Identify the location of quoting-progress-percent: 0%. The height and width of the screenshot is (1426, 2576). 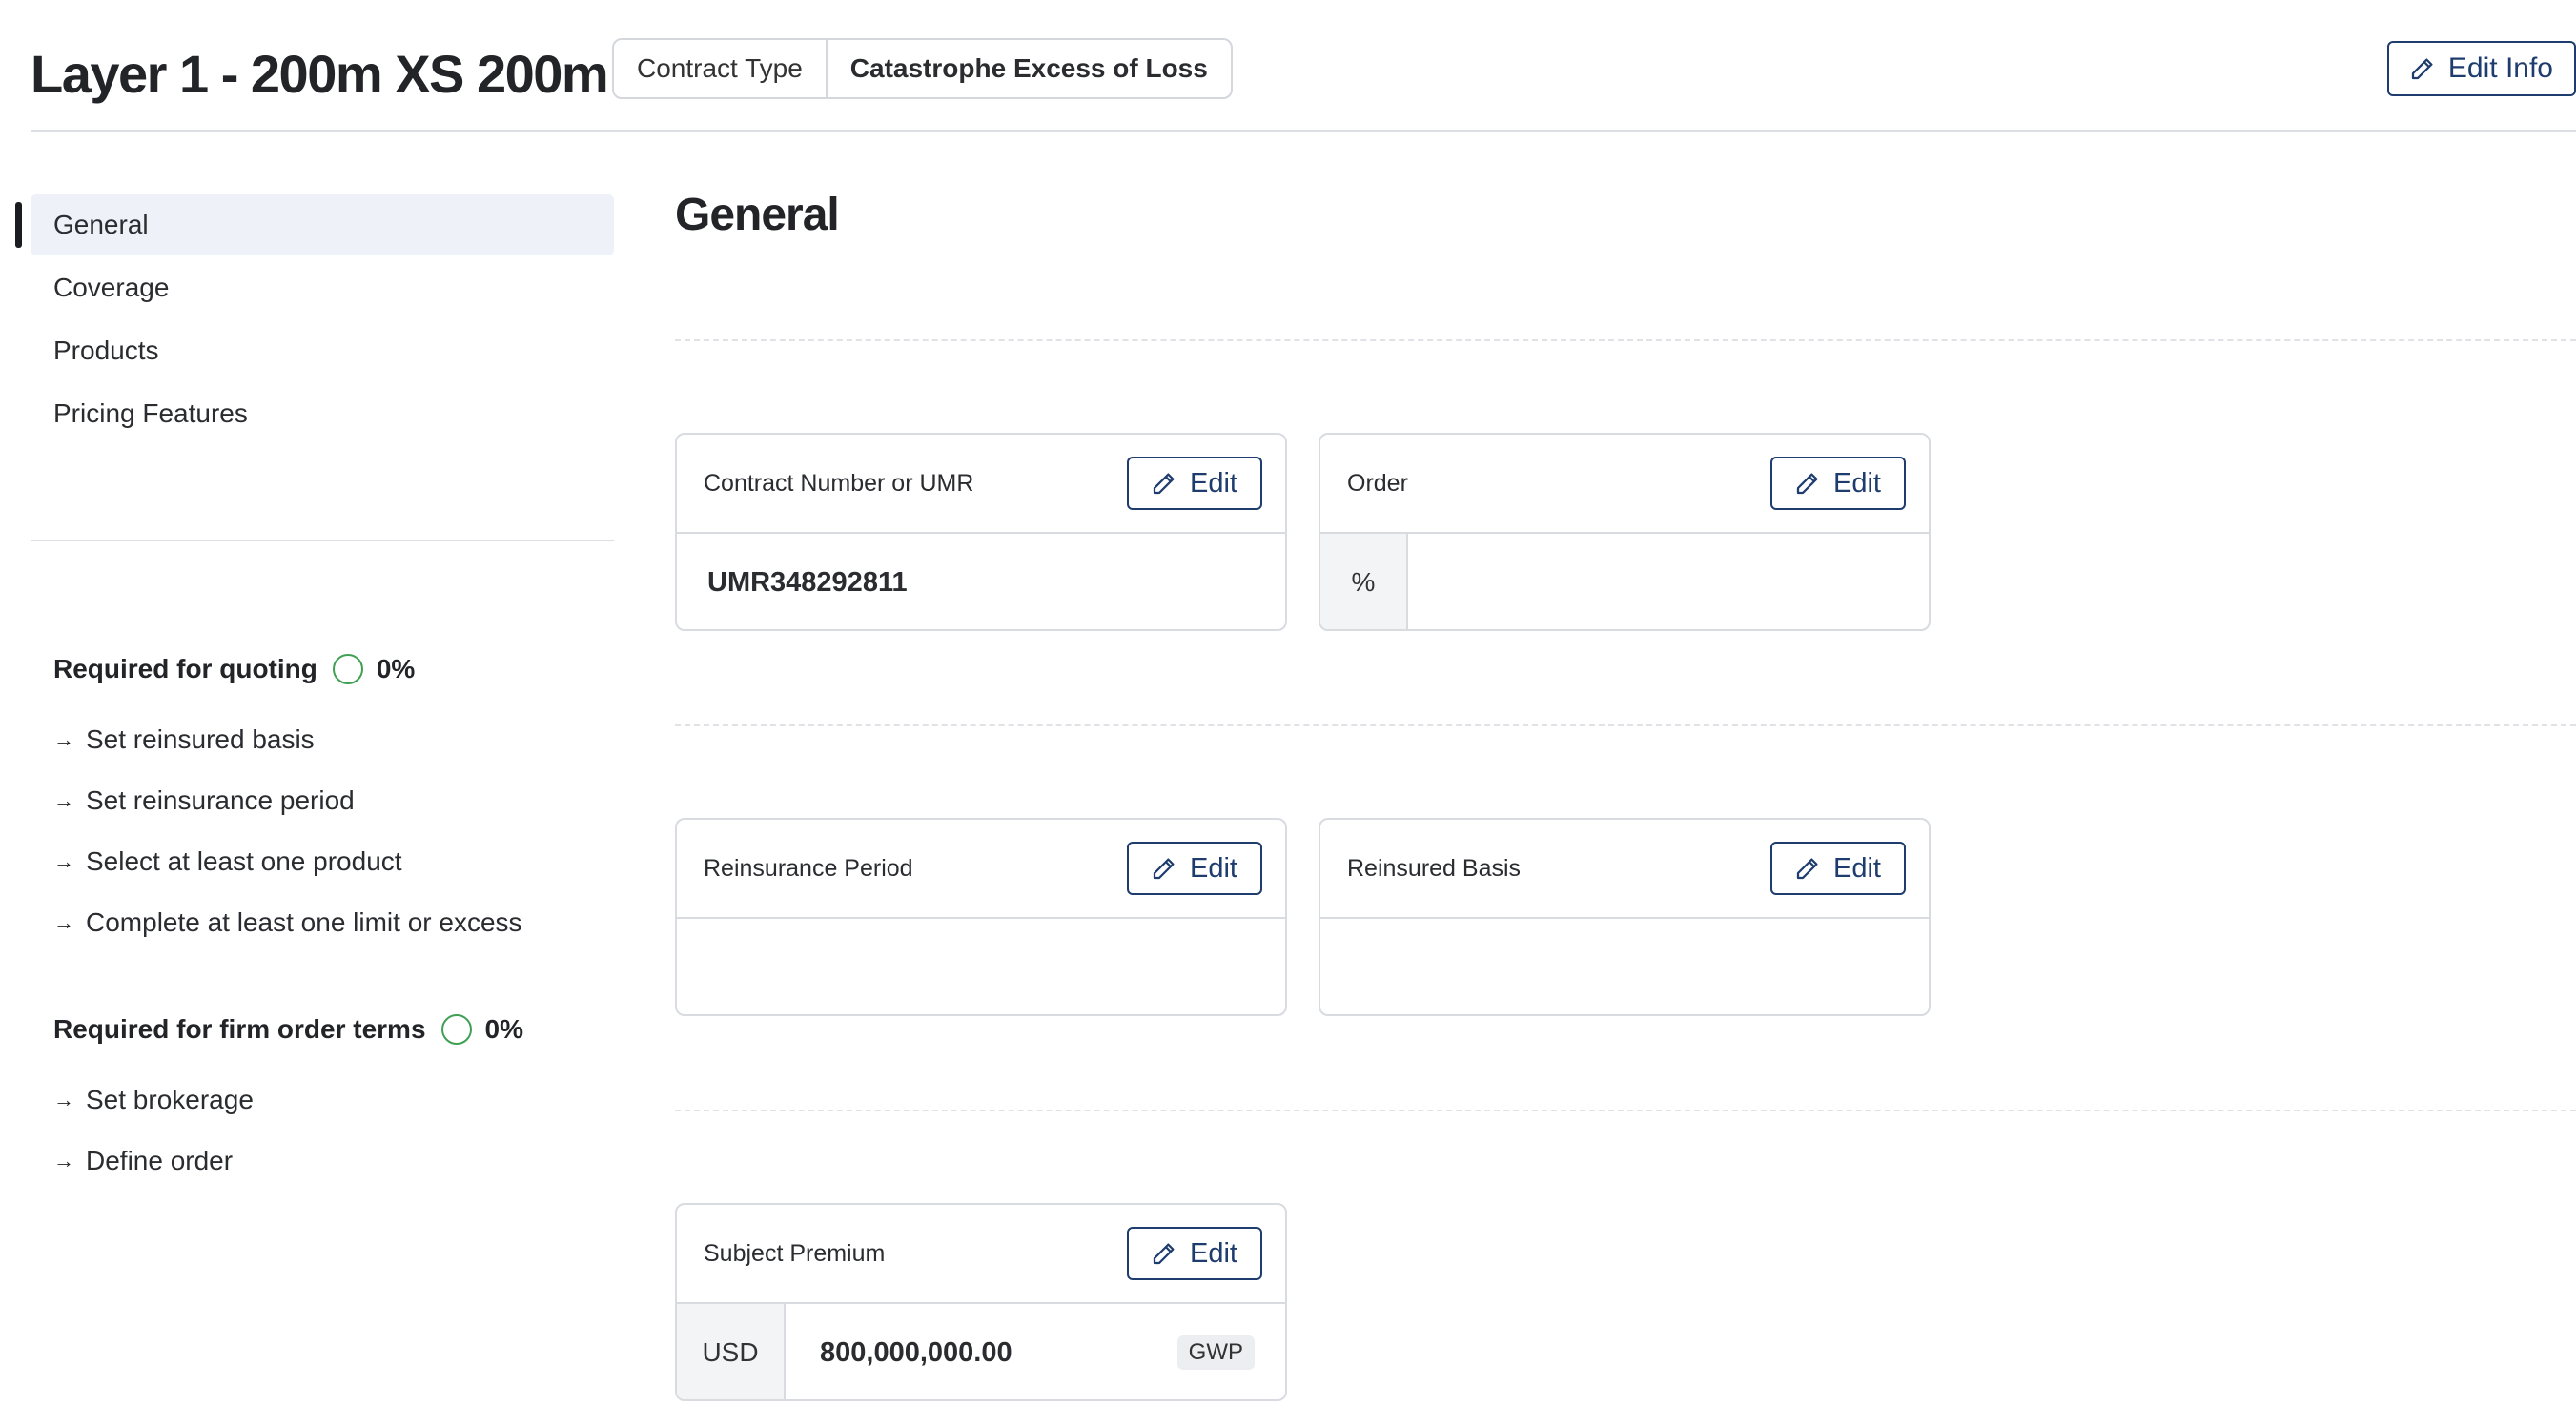
(396, 668).